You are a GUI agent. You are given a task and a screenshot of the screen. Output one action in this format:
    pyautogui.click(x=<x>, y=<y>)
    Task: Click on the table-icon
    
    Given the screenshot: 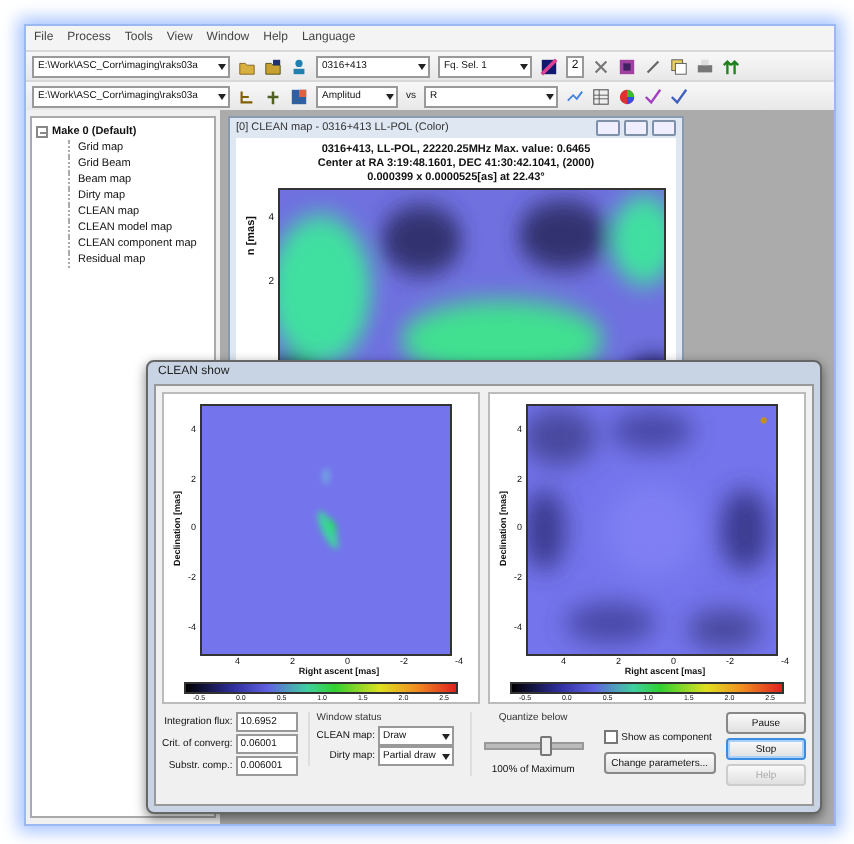 What is the action you would take?
    pyautogui.click(x=601, y=96)
    